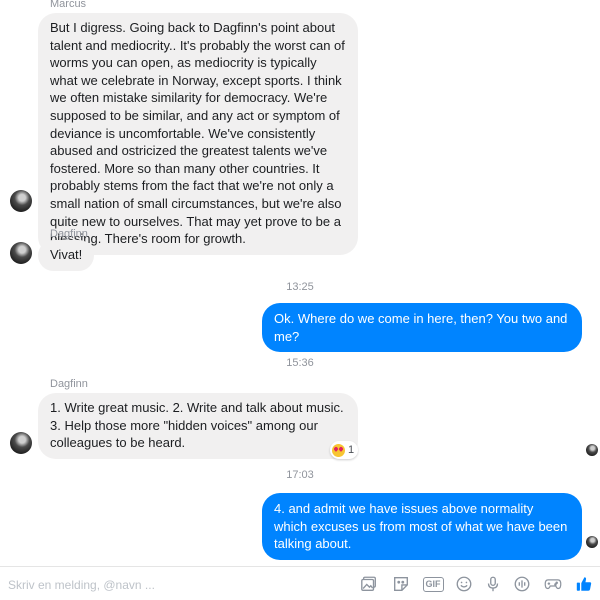 The height and width of the screenshot is (600, 600). I want to click on gif-icon: GIF, so click(433, 584).